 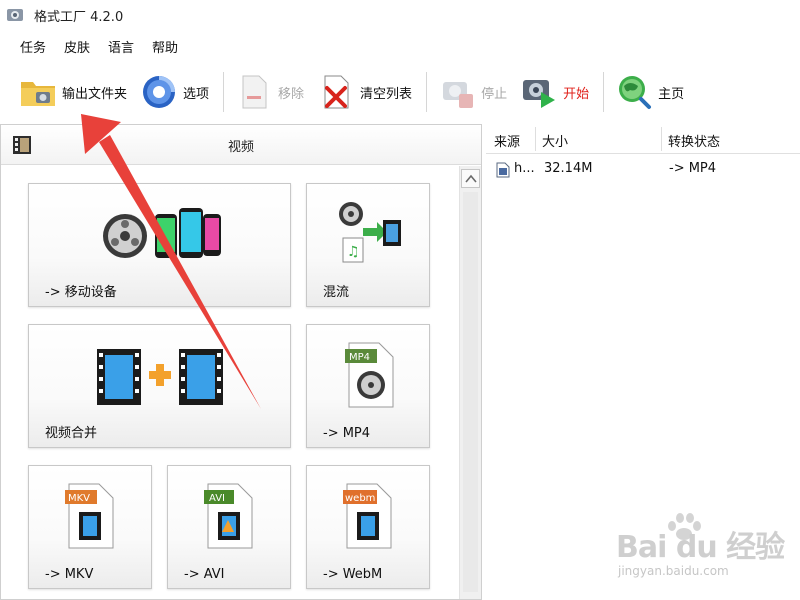 What do you see at coordinates (33, 46) in the screenshot?
I see `menu-task: 任务` at bounding box center [33, 46].